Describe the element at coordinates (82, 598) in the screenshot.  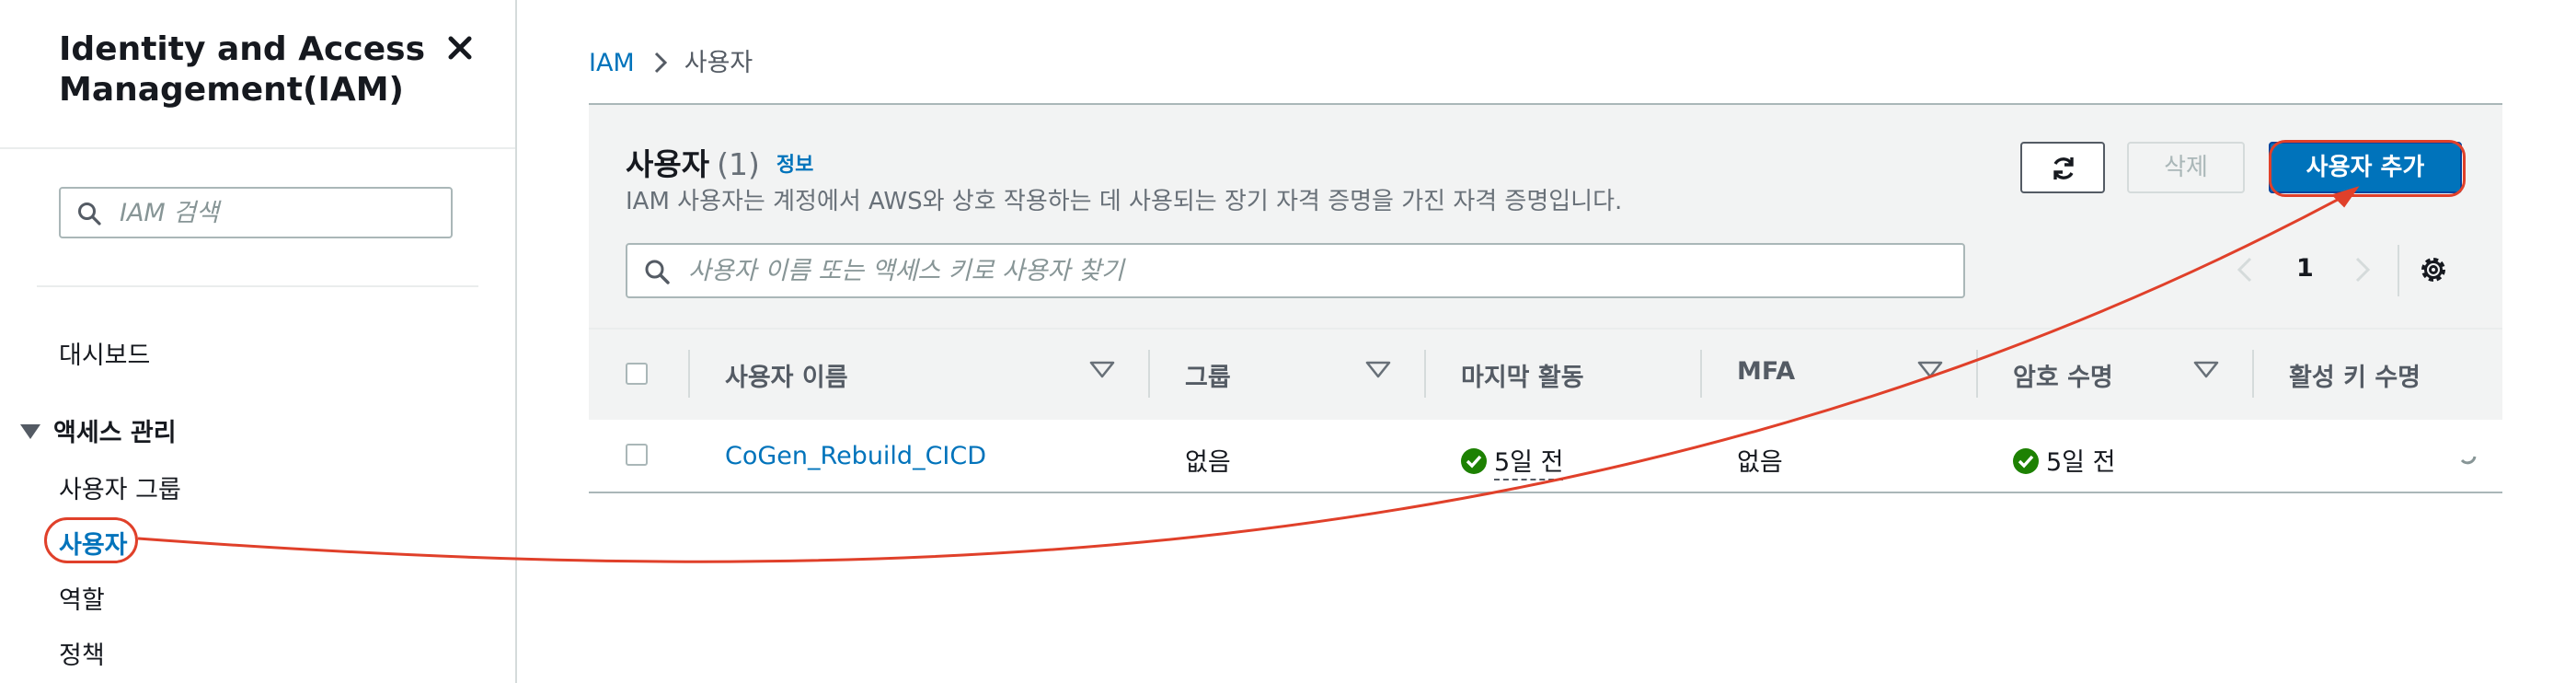
I see `sidebar-item-roles: 역할` at that location.